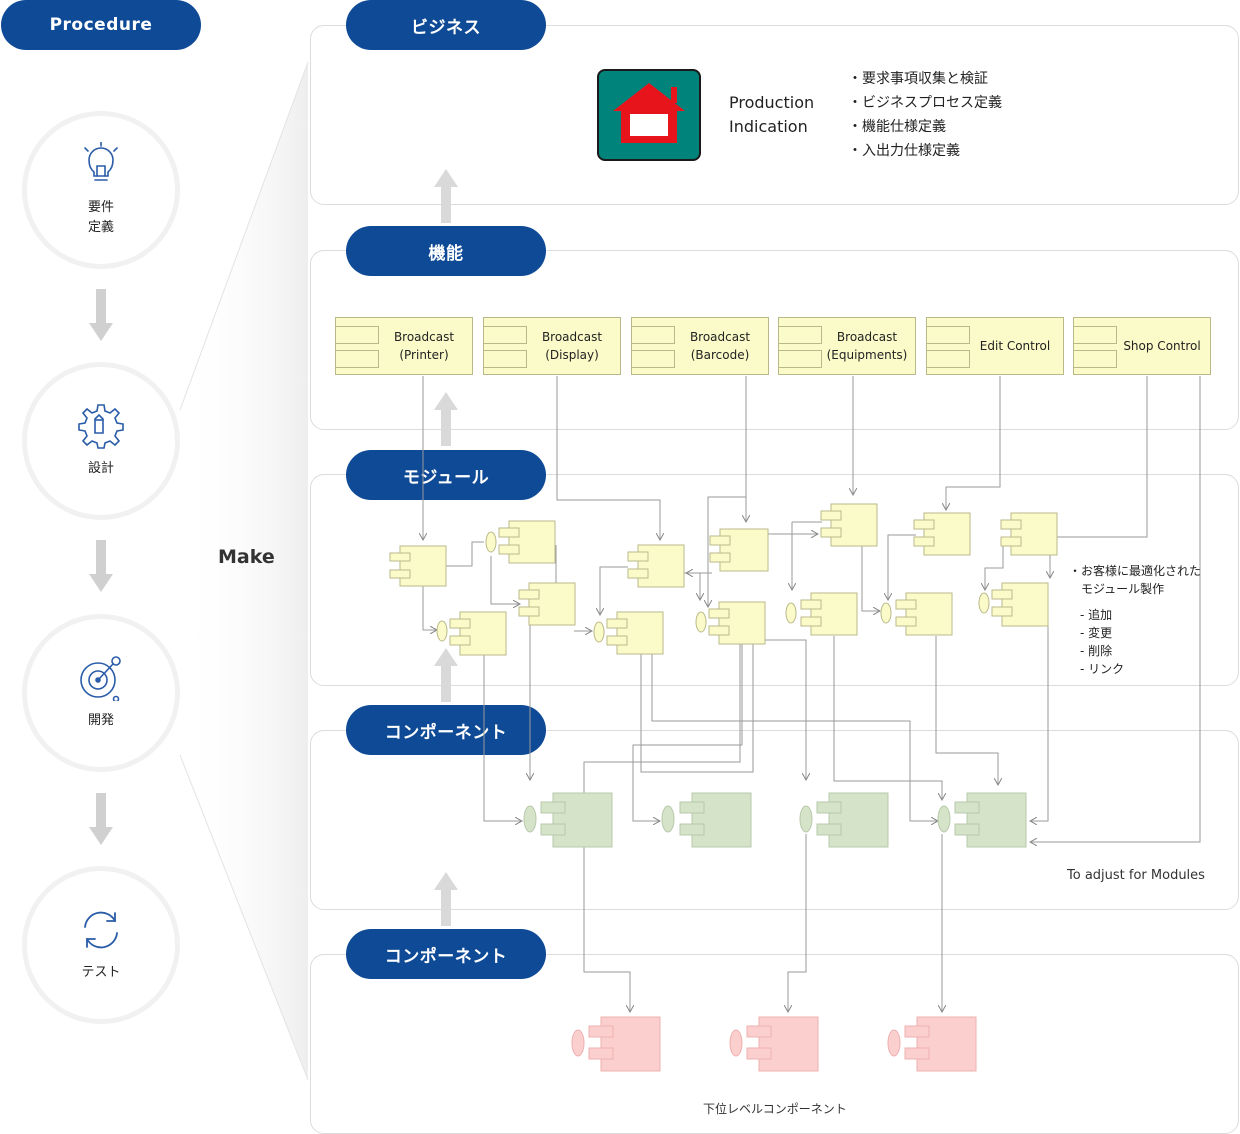  What do you see at coordinates (1102, 669) in the screenshot?
I see `note-item: - リンク` at bounding box center [1102, 669].